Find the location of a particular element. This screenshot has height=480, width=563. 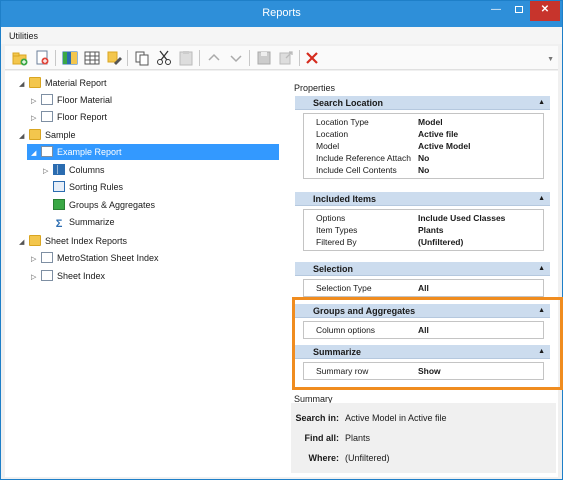

group-selection: Selection ▲ Selection Type All is located at coordinates (422, 281).